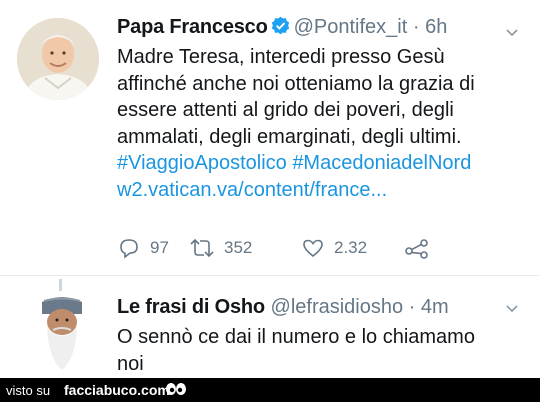 The image size is (540, 402). Describe the element at coordinates (277, 249) in the screenshot. I see `tweet-actions: 97 352 2.32` at that location.